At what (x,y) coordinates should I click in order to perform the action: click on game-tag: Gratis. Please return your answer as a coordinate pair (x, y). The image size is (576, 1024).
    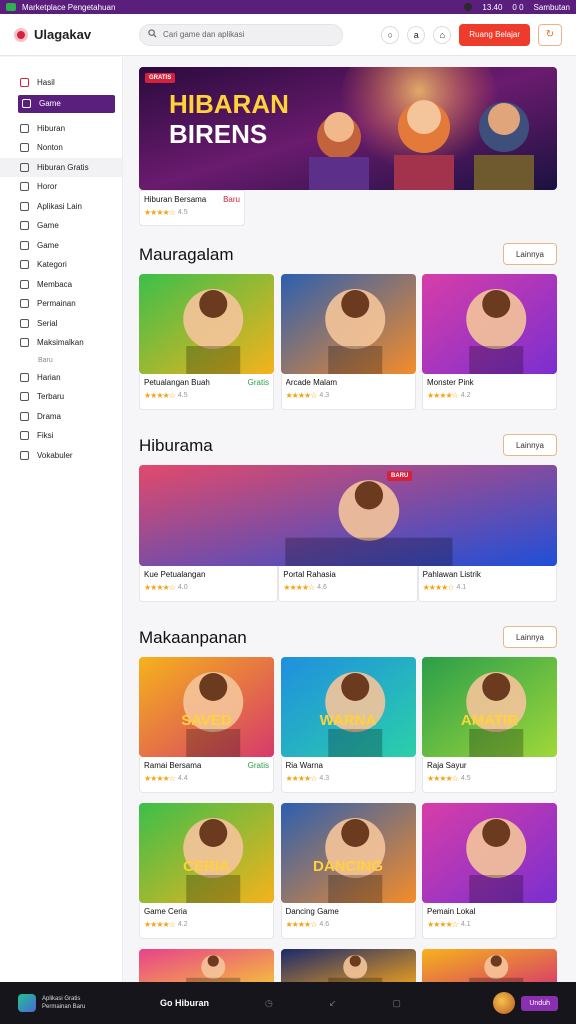
    Looking at the image, I should click on (258, 765).